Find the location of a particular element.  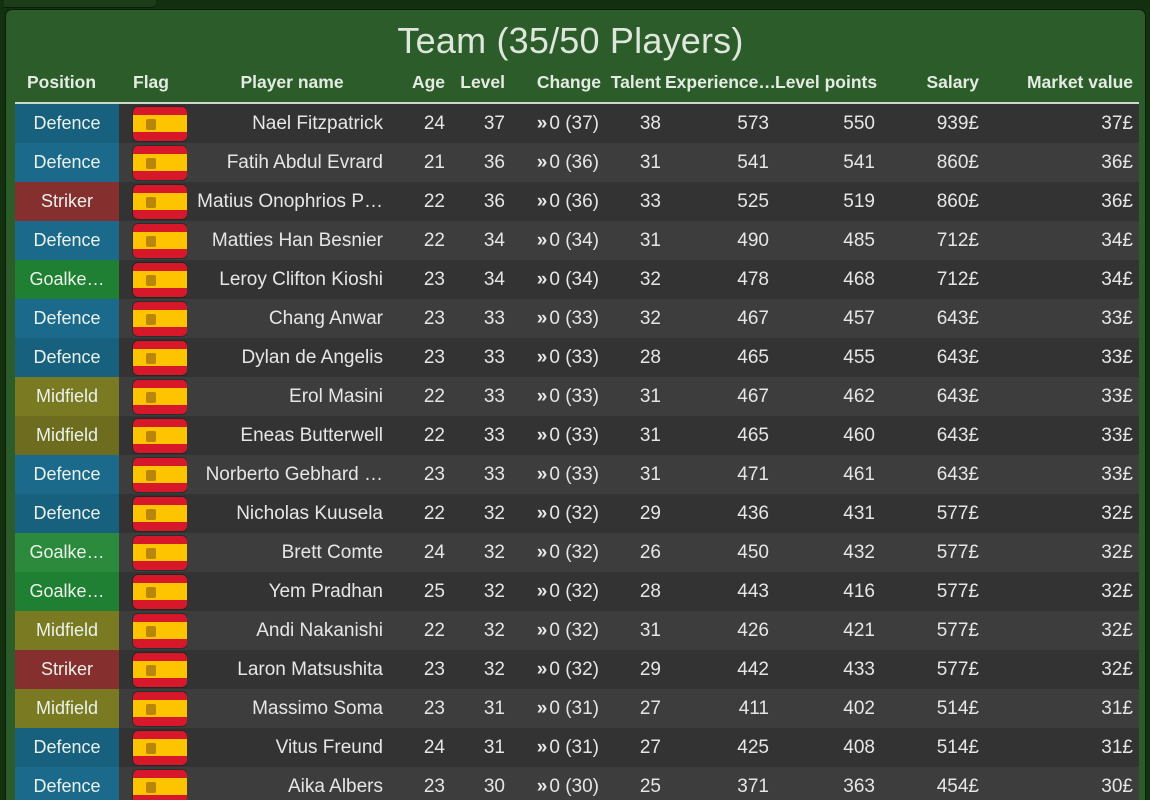

cell-level: 30 is located at coordinates (494, 786).